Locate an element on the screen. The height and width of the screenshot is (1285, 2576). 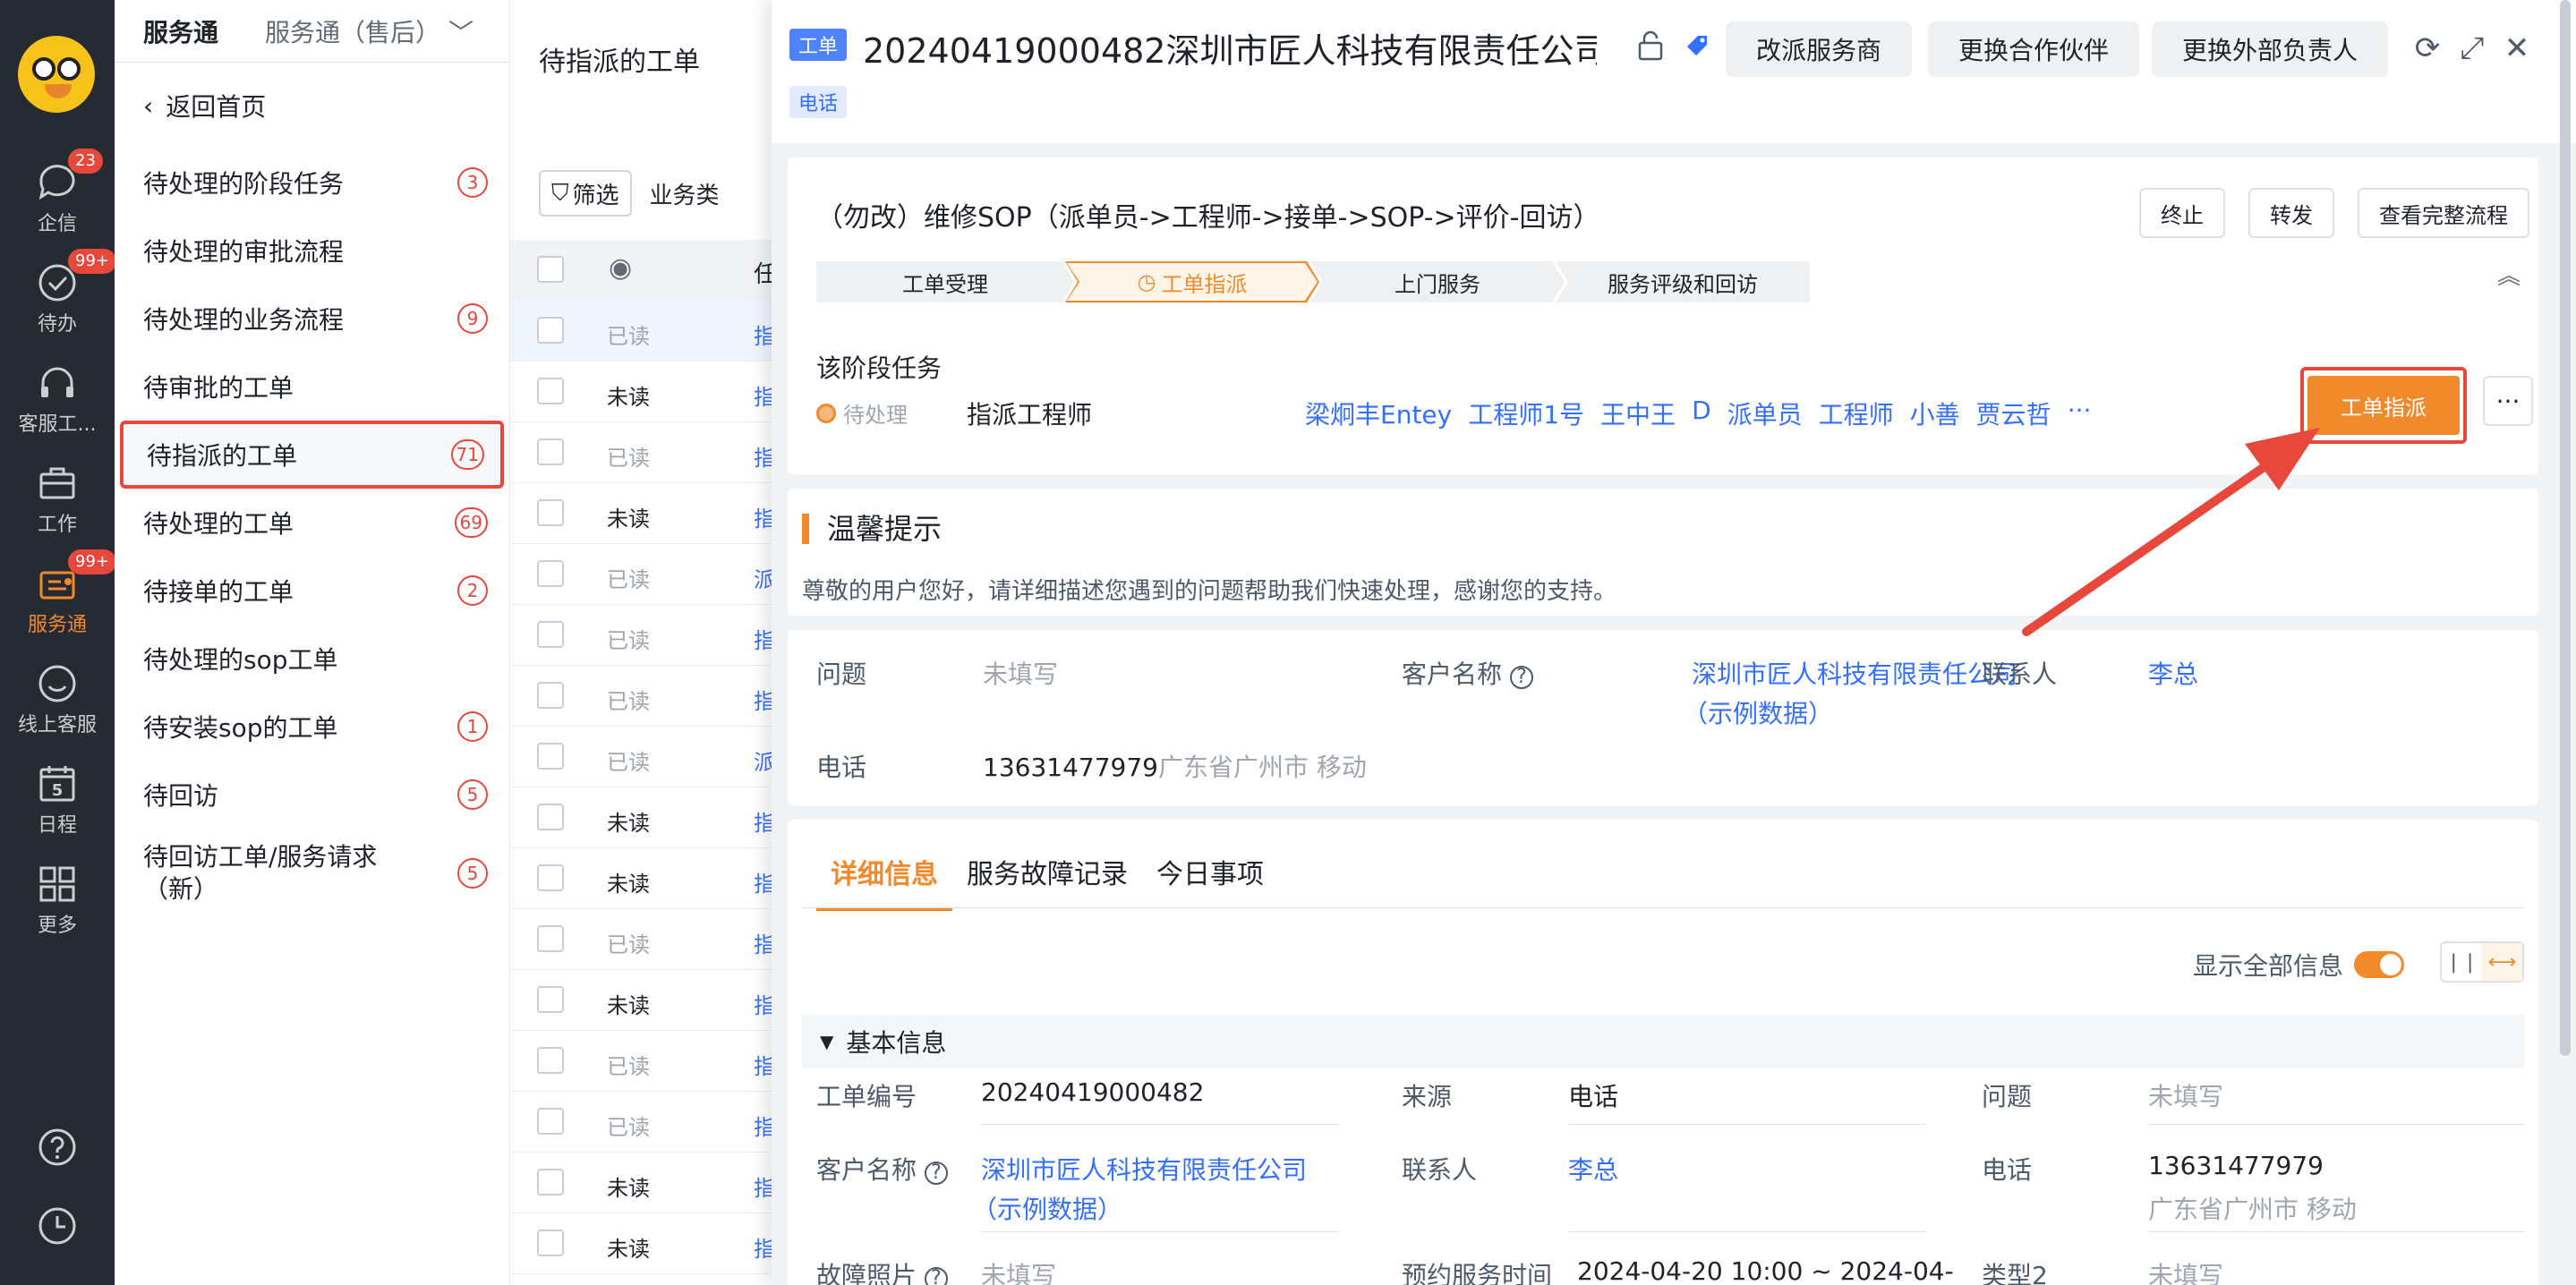
change-partner-button: 更换合作伙伴 is located at coordinates (2034, 49).